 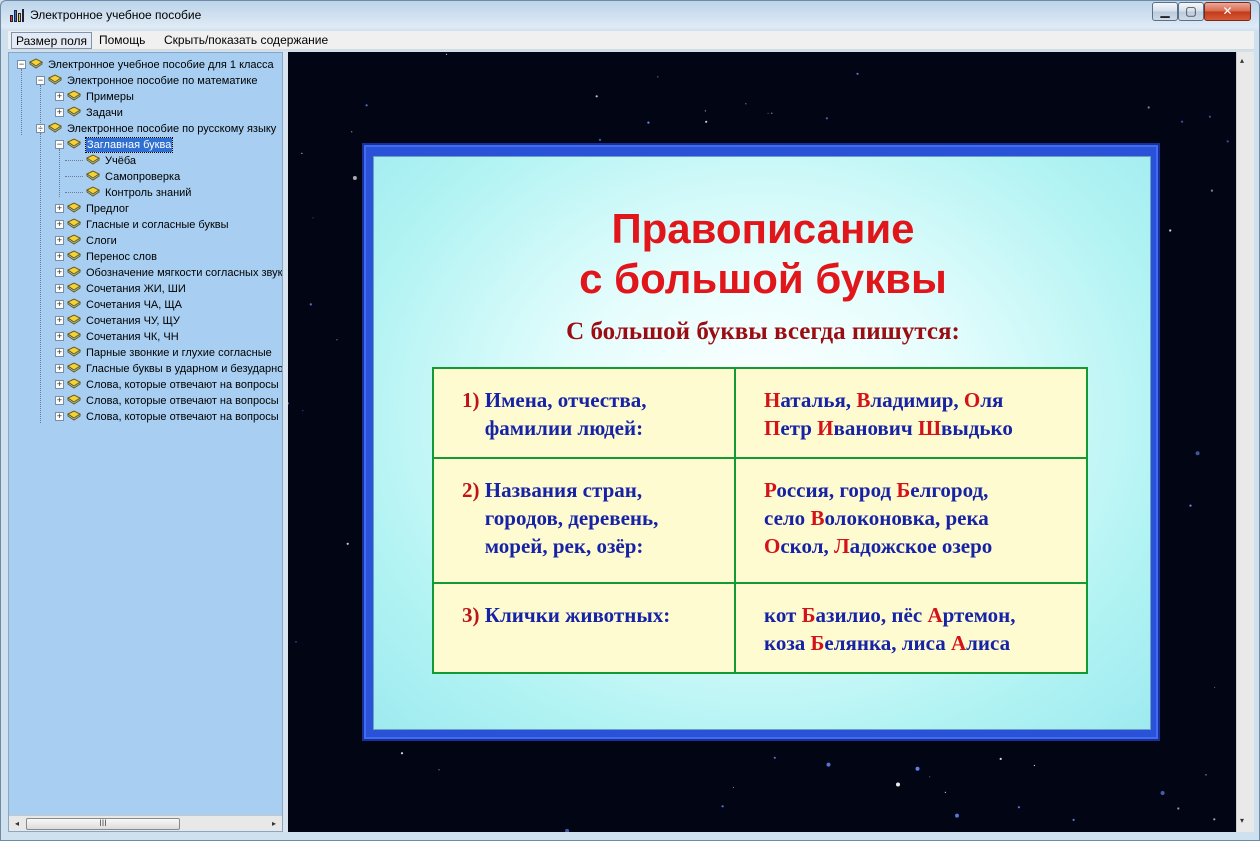 I want to click on capital-letter: Р, so click(x=770, y=489).